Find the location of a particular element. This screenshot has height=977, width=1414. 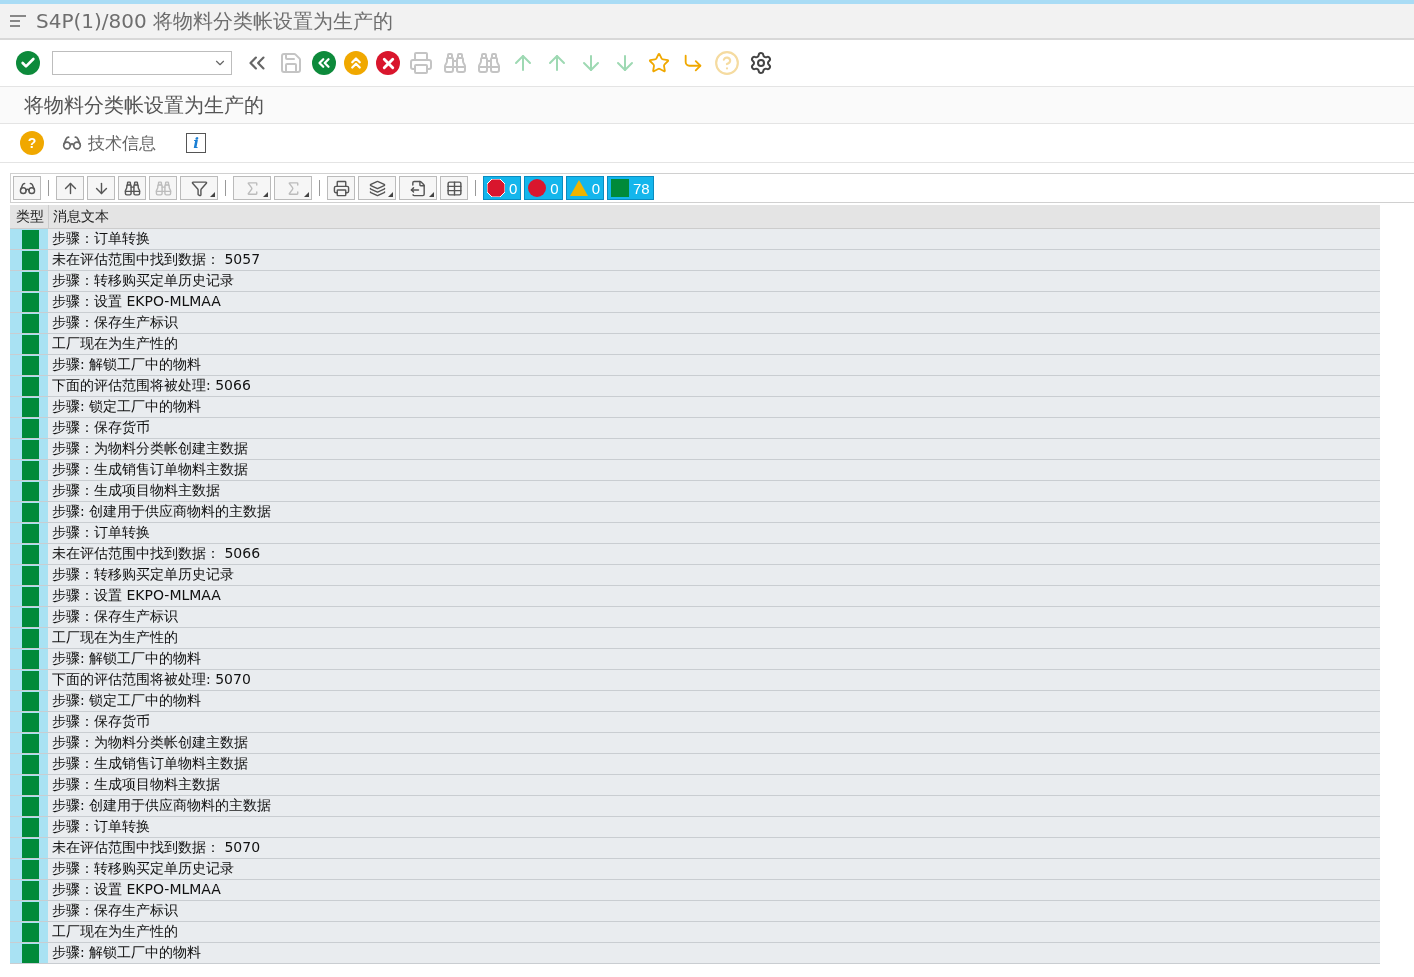

technical-info-button: 技术信息 is located at coordinates (109, 143).